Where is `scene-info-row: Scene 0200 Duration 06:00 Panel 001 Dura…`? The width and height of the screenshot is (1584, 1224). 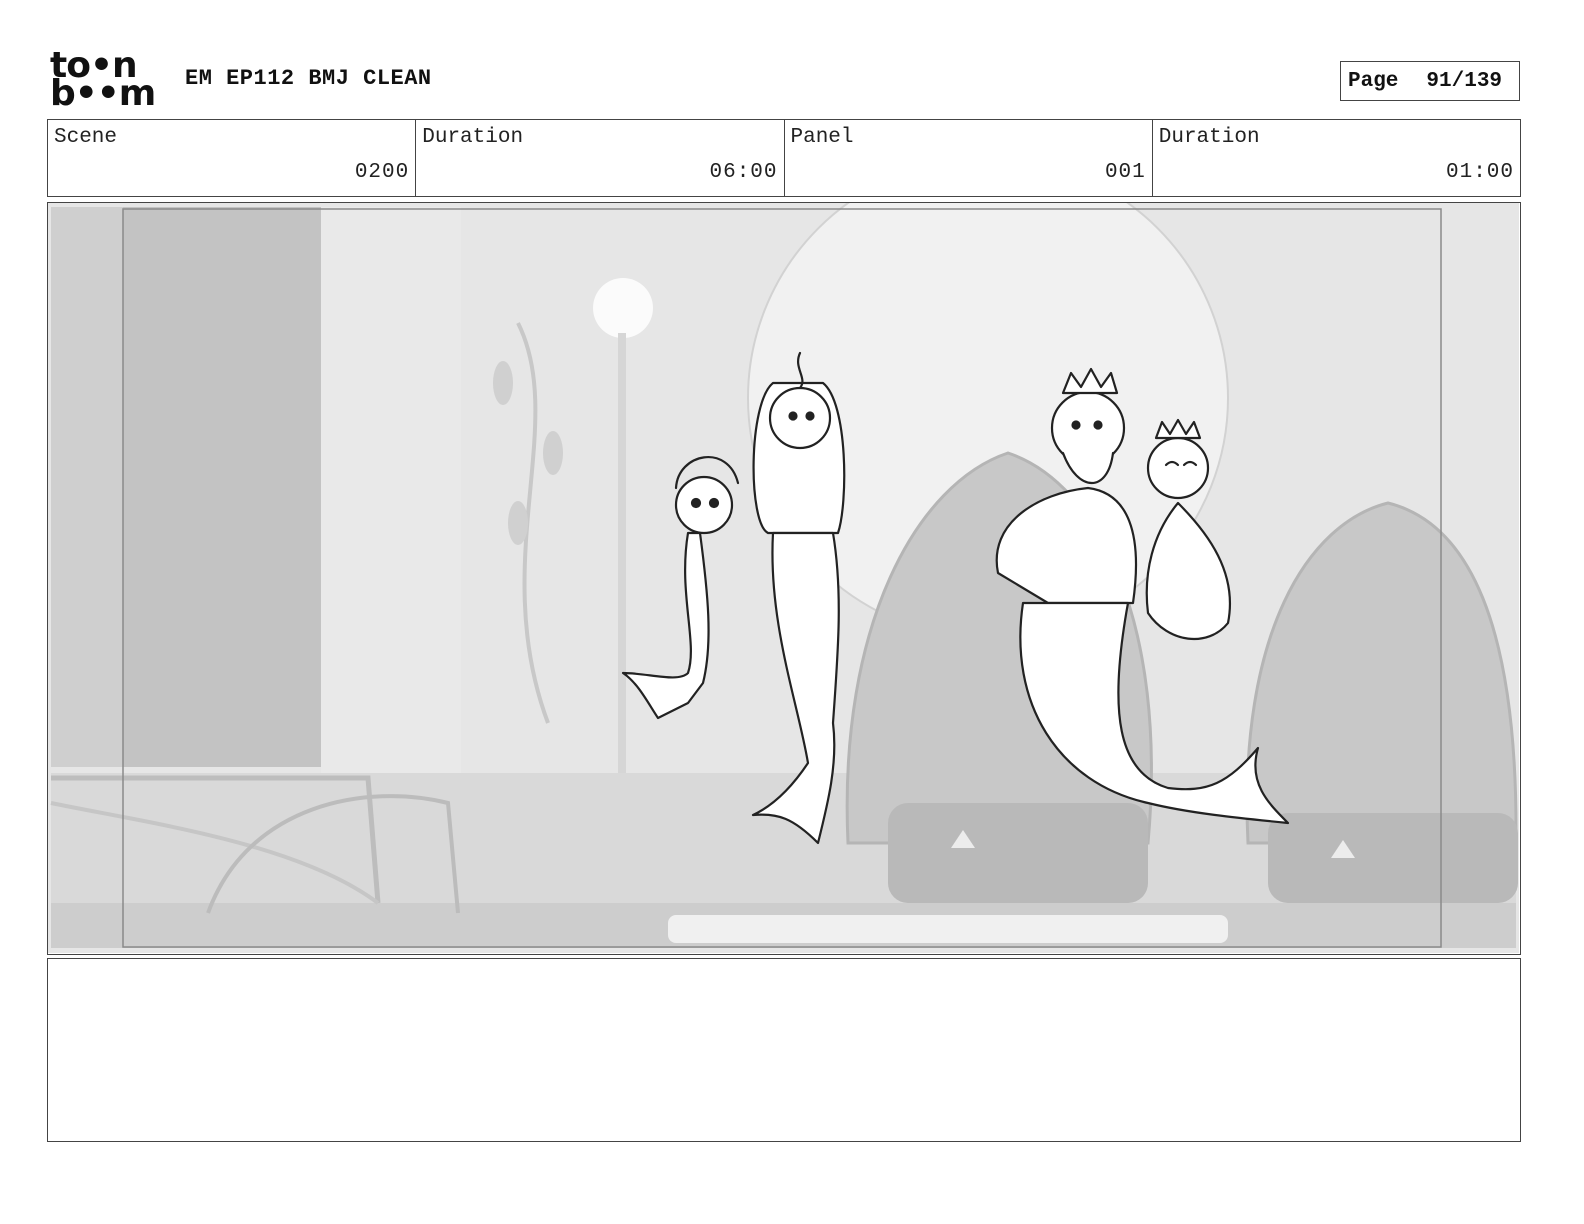
scene-info-row: Scene 0200 Duration 06:00 Panel 001 Dura… is located at coordinates (784, 158).